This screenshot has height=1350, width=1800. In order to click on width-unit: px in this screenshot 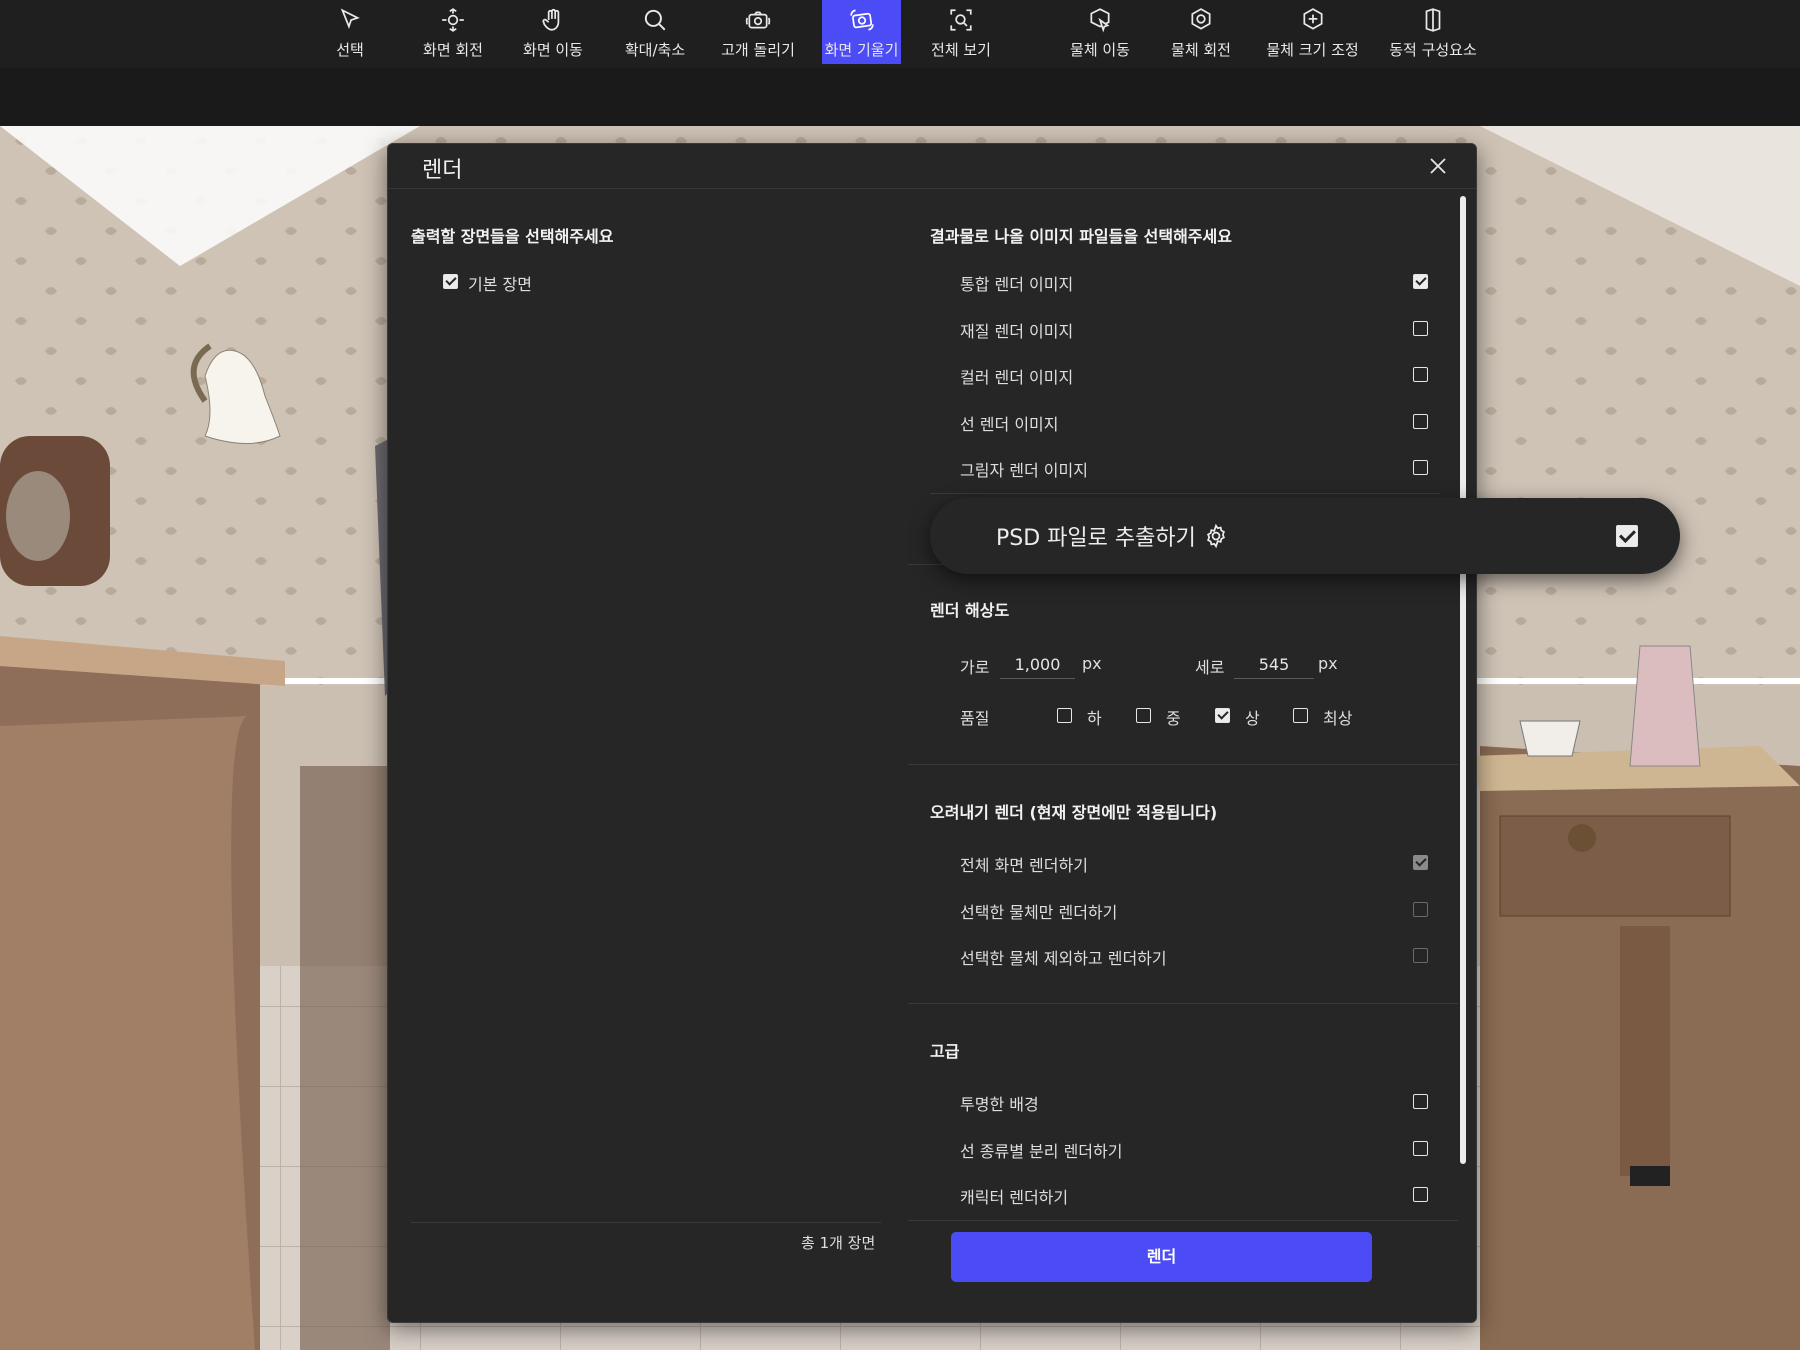, I will do `click(1092, 663)`.